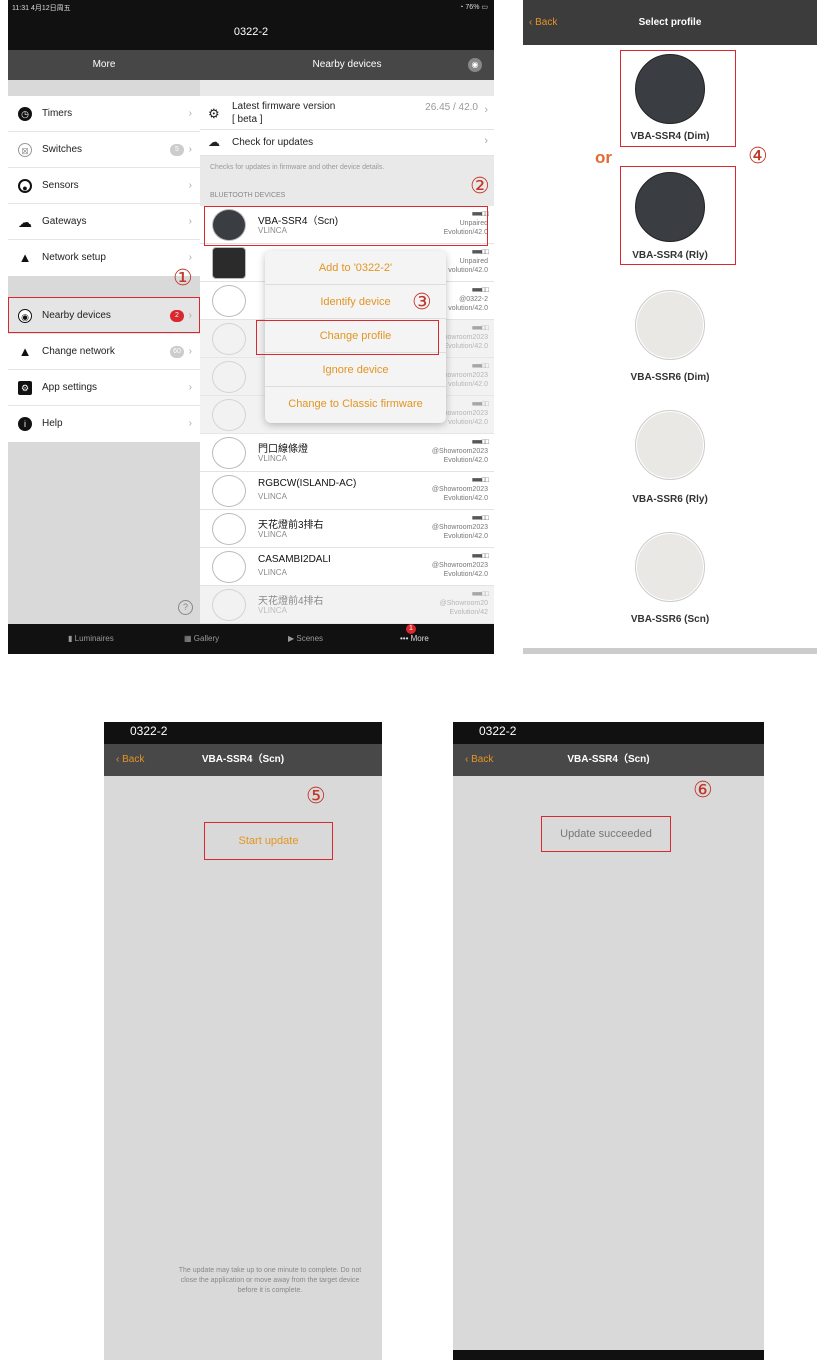 This screenshot has width=817, height=1360. I want to click on profile-label: VBA-SSR6 (Rly), so click(670, 499).